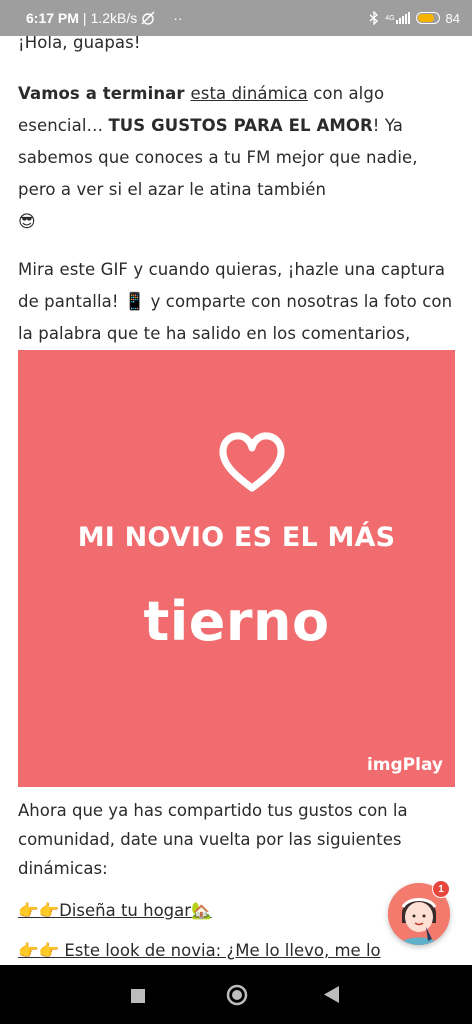 The image size is (472, 1024). I want to click on navigation-bar, so click(236, 994).